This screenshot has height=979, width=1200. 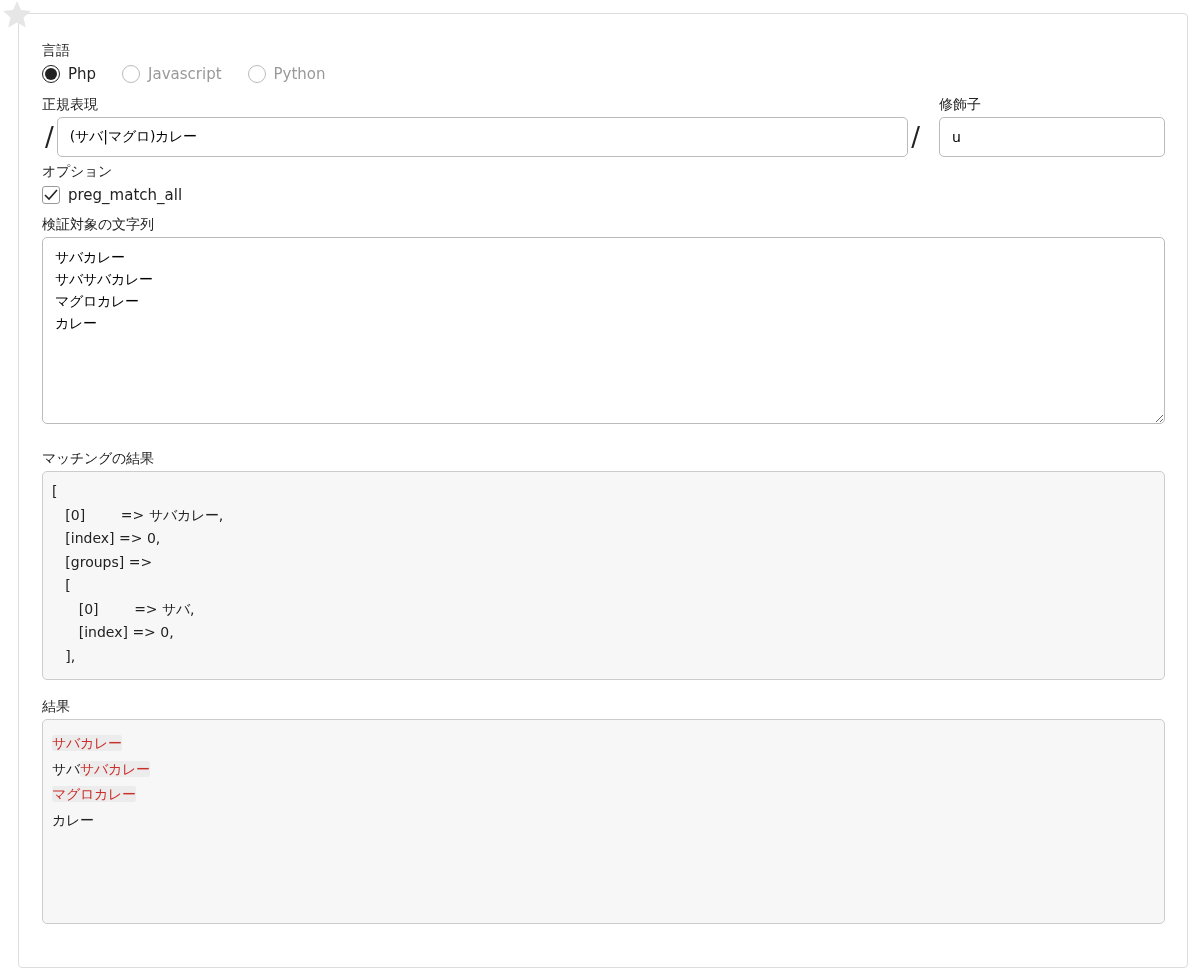 I want to click on modifier-label: 修飾子, so click(x=960, y=104).